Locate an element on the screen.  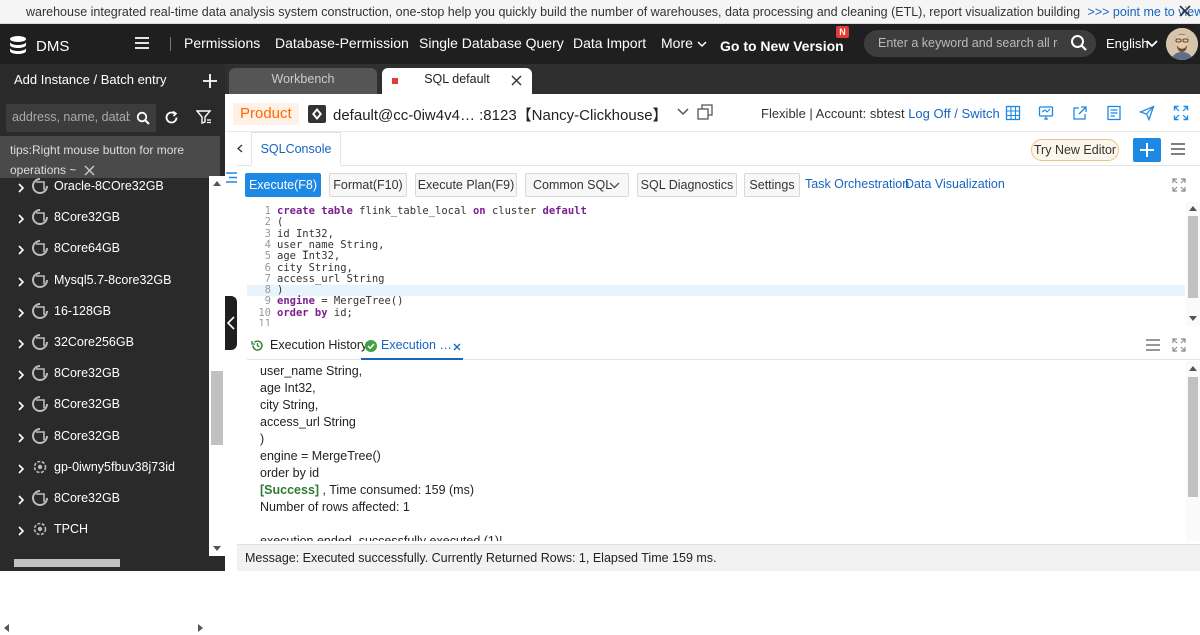
execute-button: Execute(F8) is located at coordinates (283, 185).